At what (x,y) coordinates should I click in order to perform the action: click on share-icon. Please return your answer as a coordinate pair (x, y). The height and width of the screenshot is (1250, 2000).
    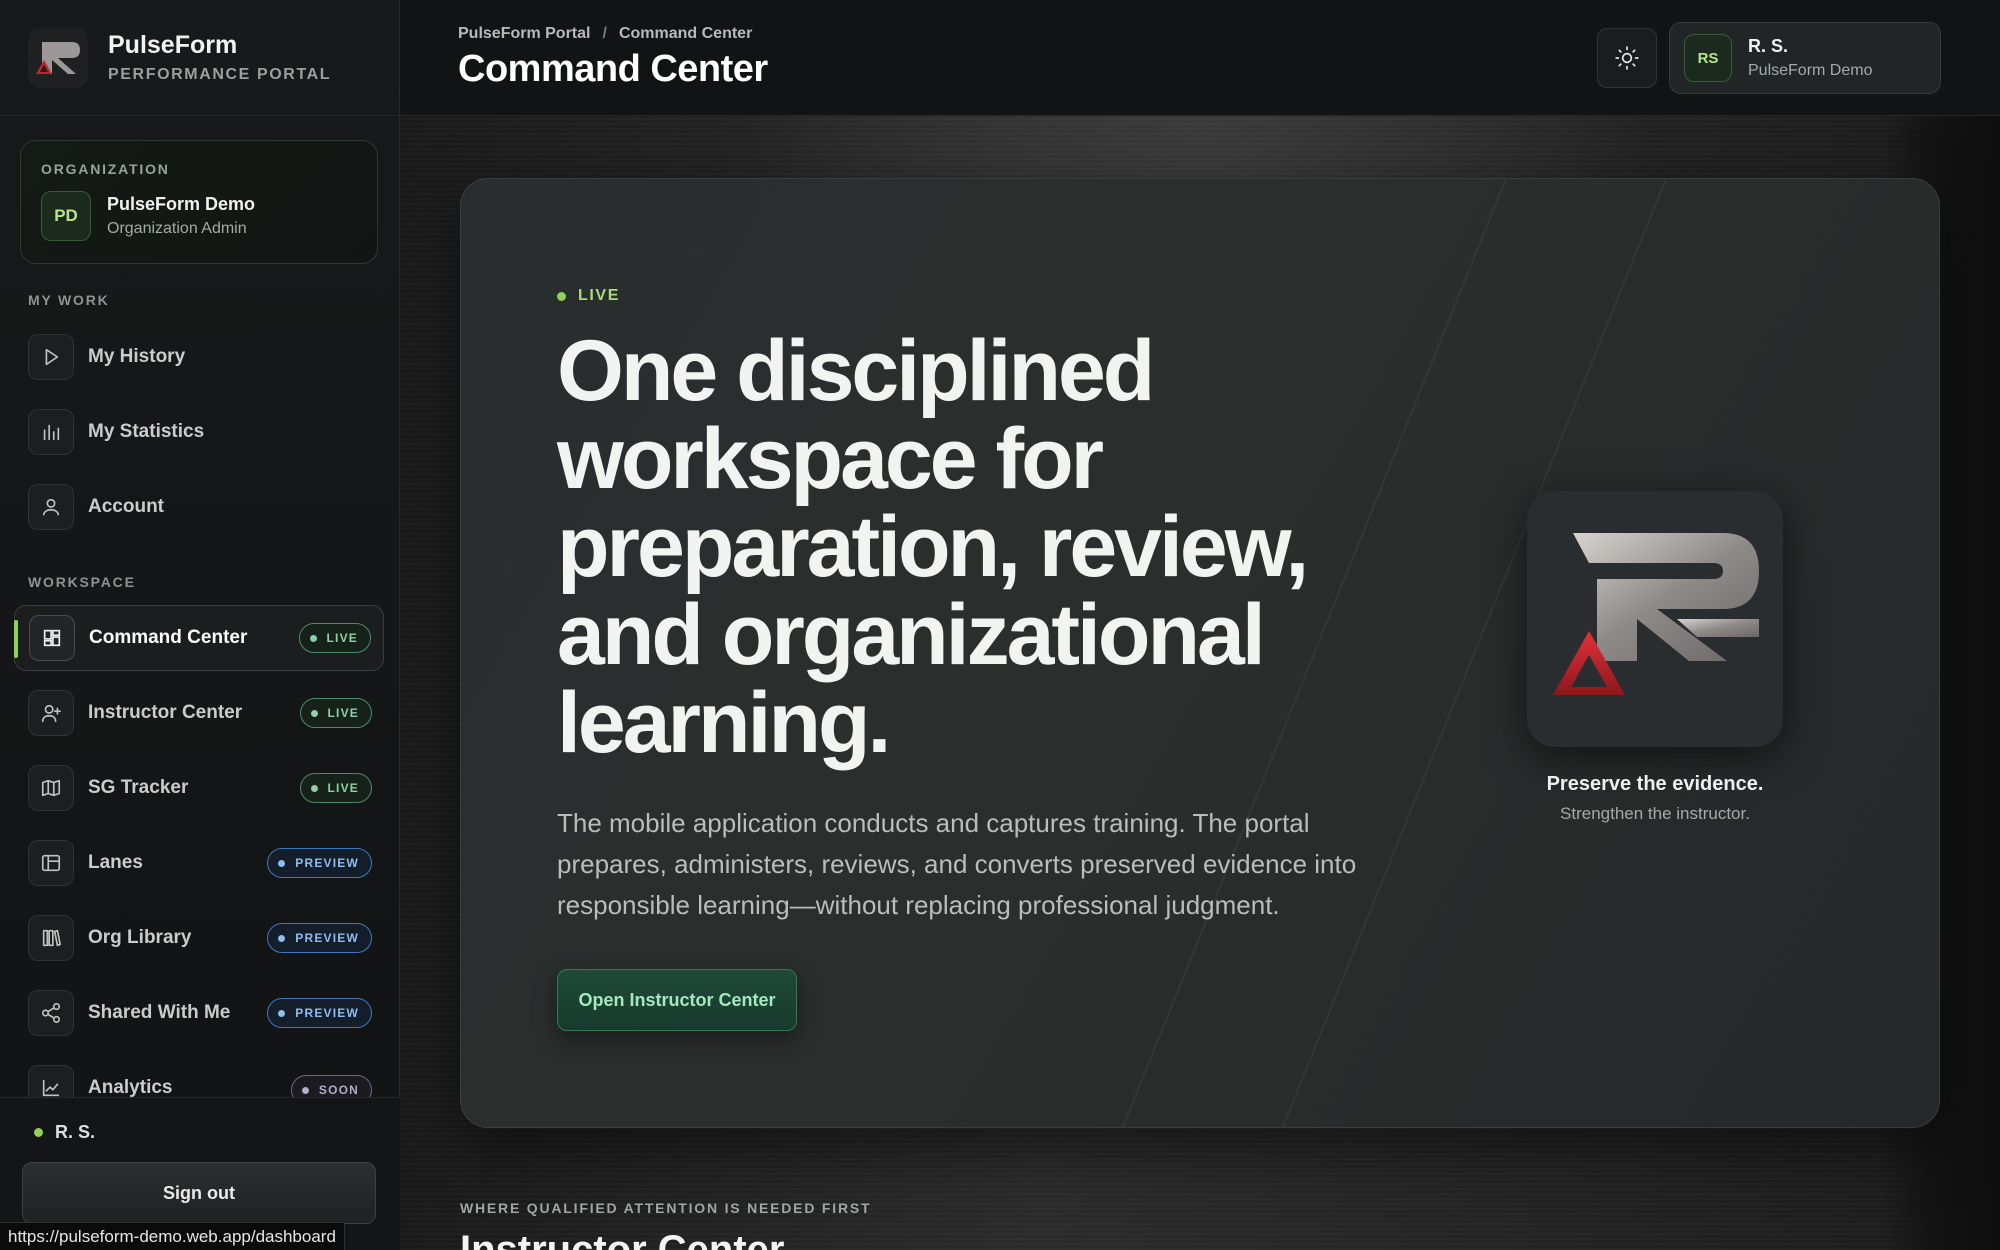
    Looking at the image, I should click on (51, 1013).